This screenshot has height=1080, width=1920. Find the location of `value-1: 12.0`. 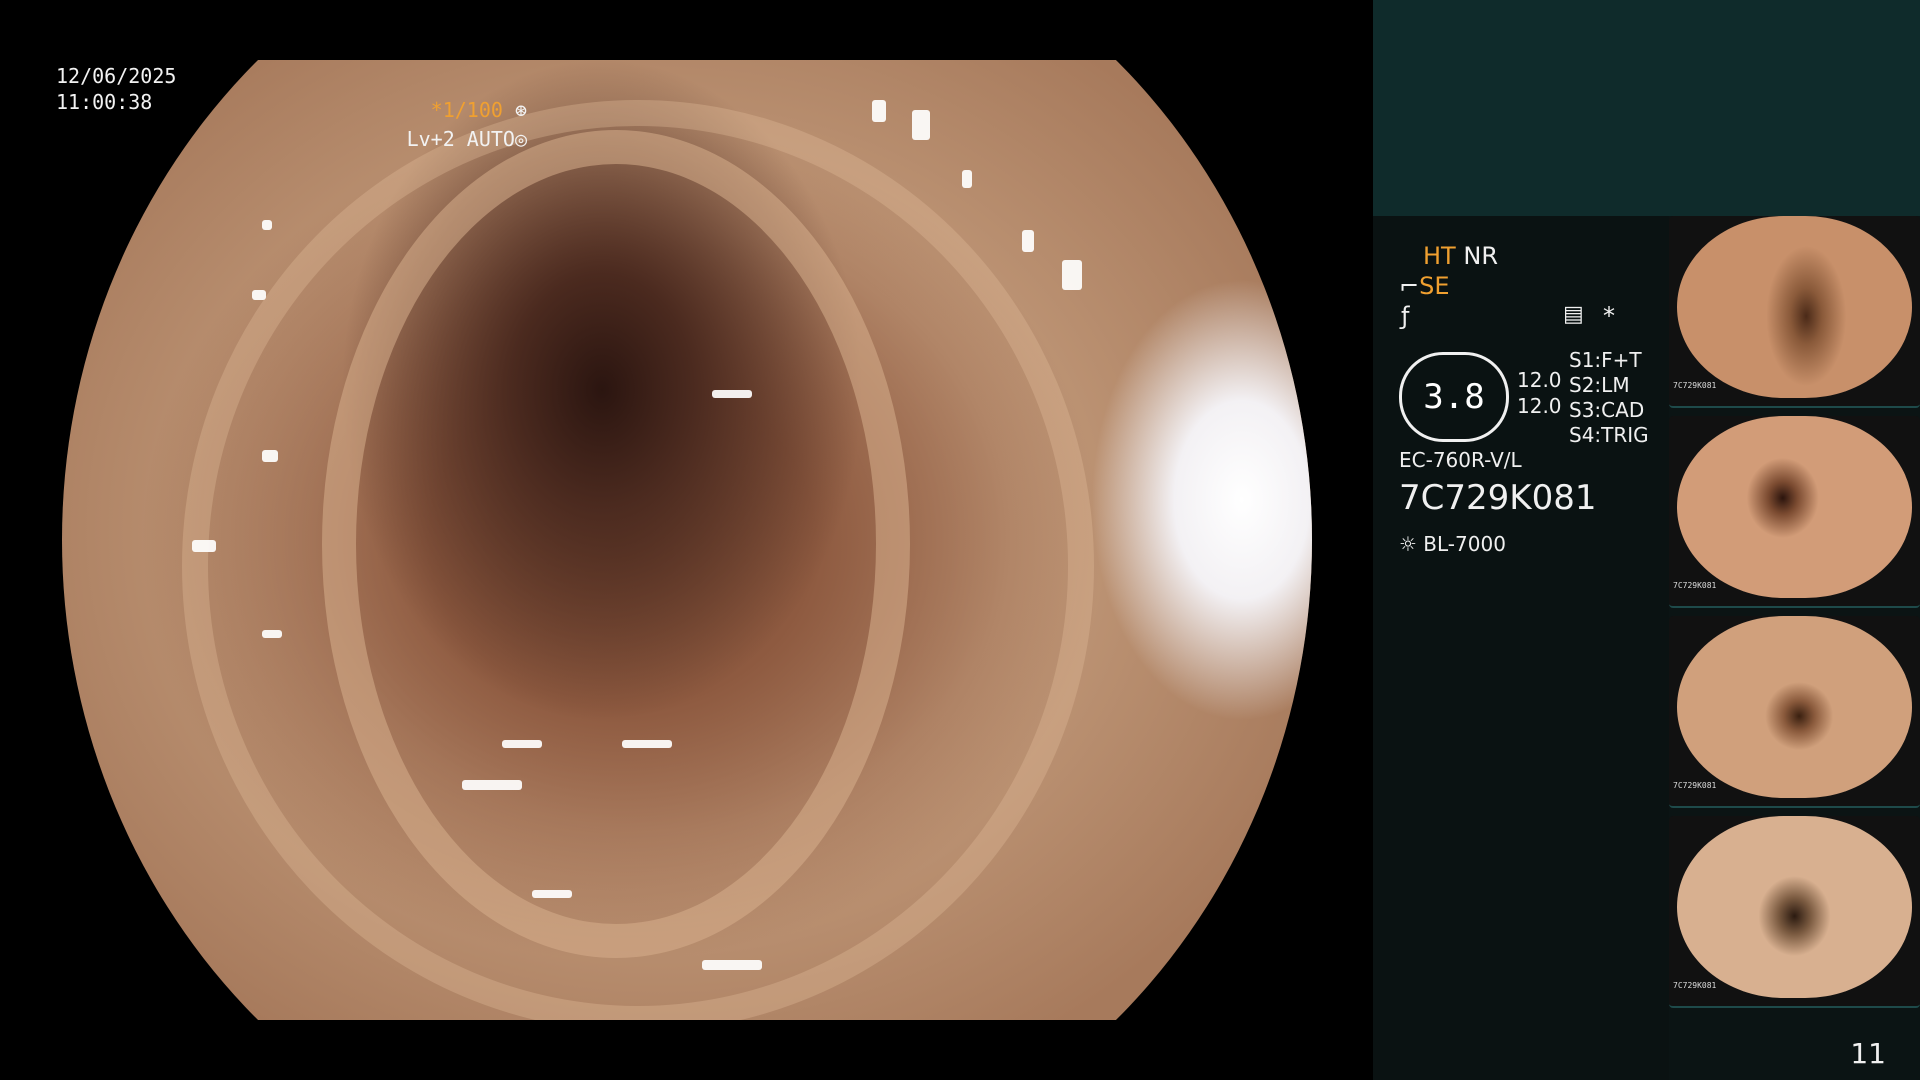

value-1: 12.0 is located at coordinates (1539, 380).